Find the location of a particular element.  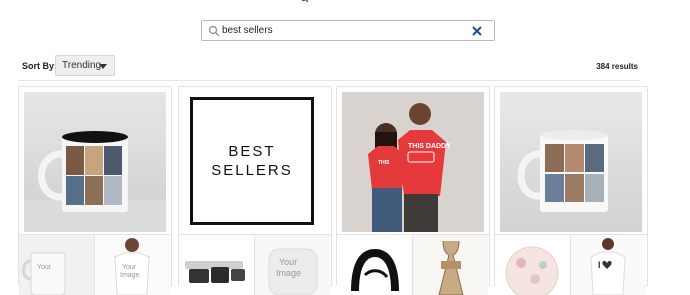

search-bar is located at coordinates (348, 30).